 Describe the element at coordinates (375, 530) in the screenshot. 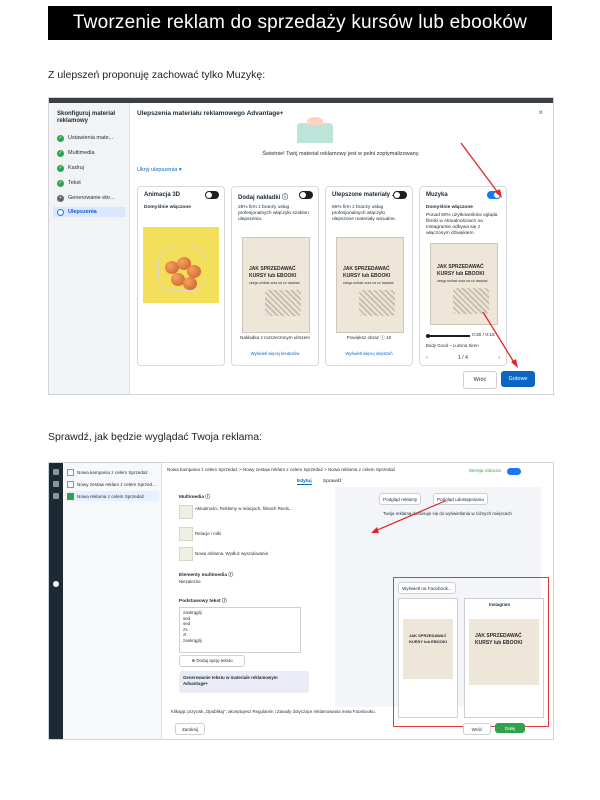

I see `arrowhead` at that location.